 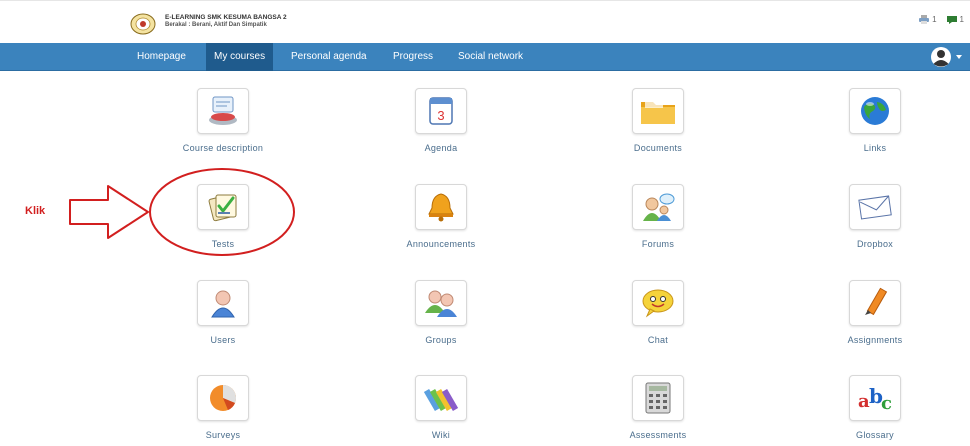 I want to click on calculator-icon, so click(x=658, y=398).